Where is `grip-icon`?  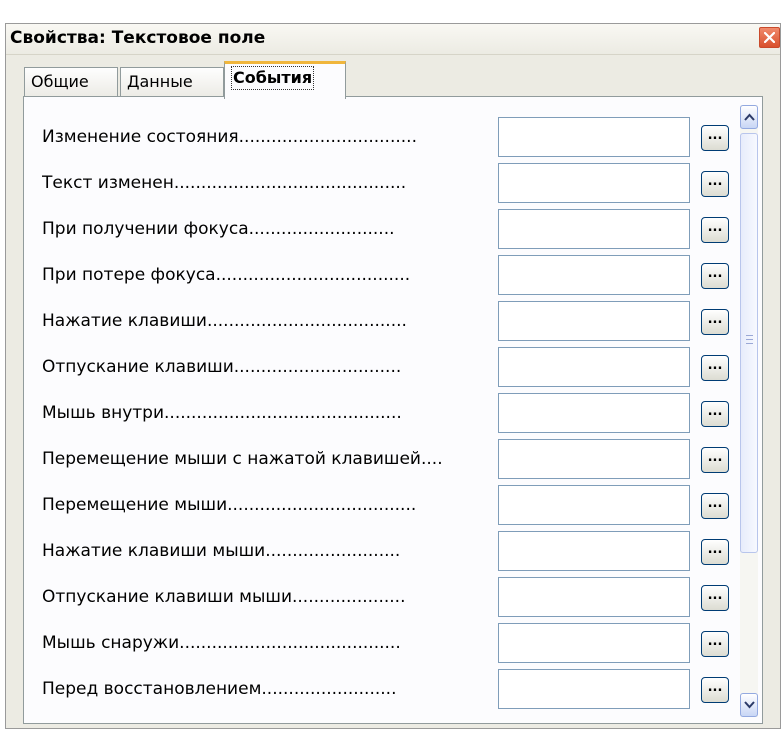
grip-icon is located at coordinates (749, 339).